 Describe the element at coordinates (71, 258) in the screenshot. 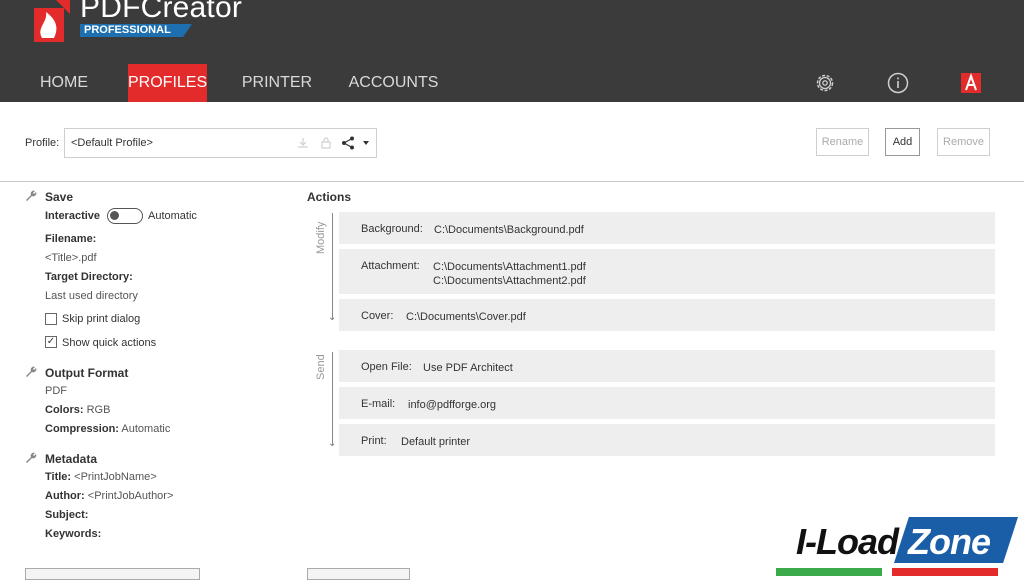

I see `filename-value: <Title>.pdf` at that location.